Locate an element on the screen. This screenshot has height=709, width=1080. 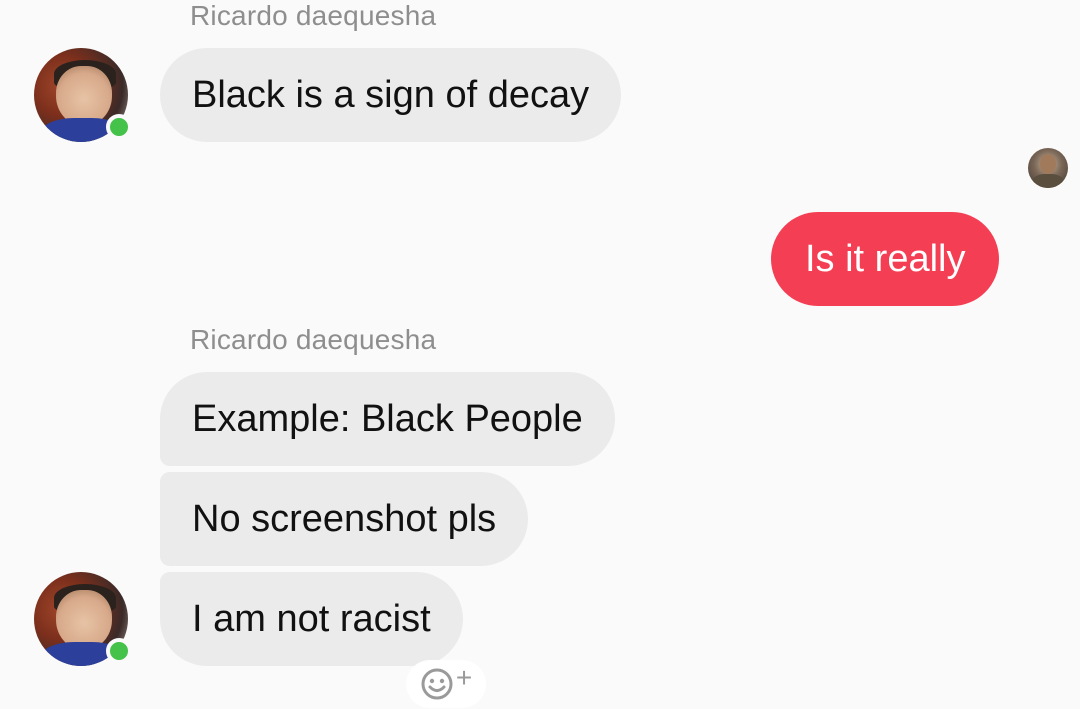
add-reaction-button: + is located at coordinates (446, 684).